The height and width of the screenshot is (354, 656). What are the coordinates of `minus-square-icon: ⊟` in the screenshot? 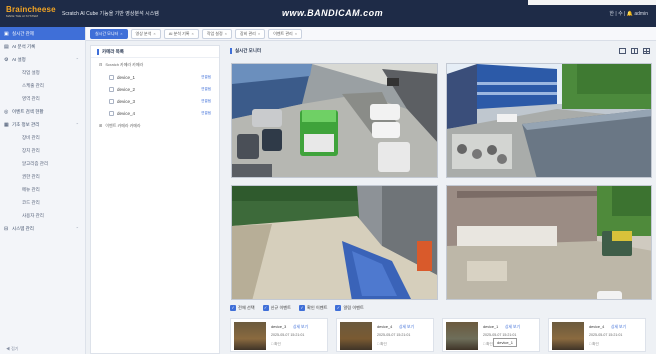 It's located at (101, 64).